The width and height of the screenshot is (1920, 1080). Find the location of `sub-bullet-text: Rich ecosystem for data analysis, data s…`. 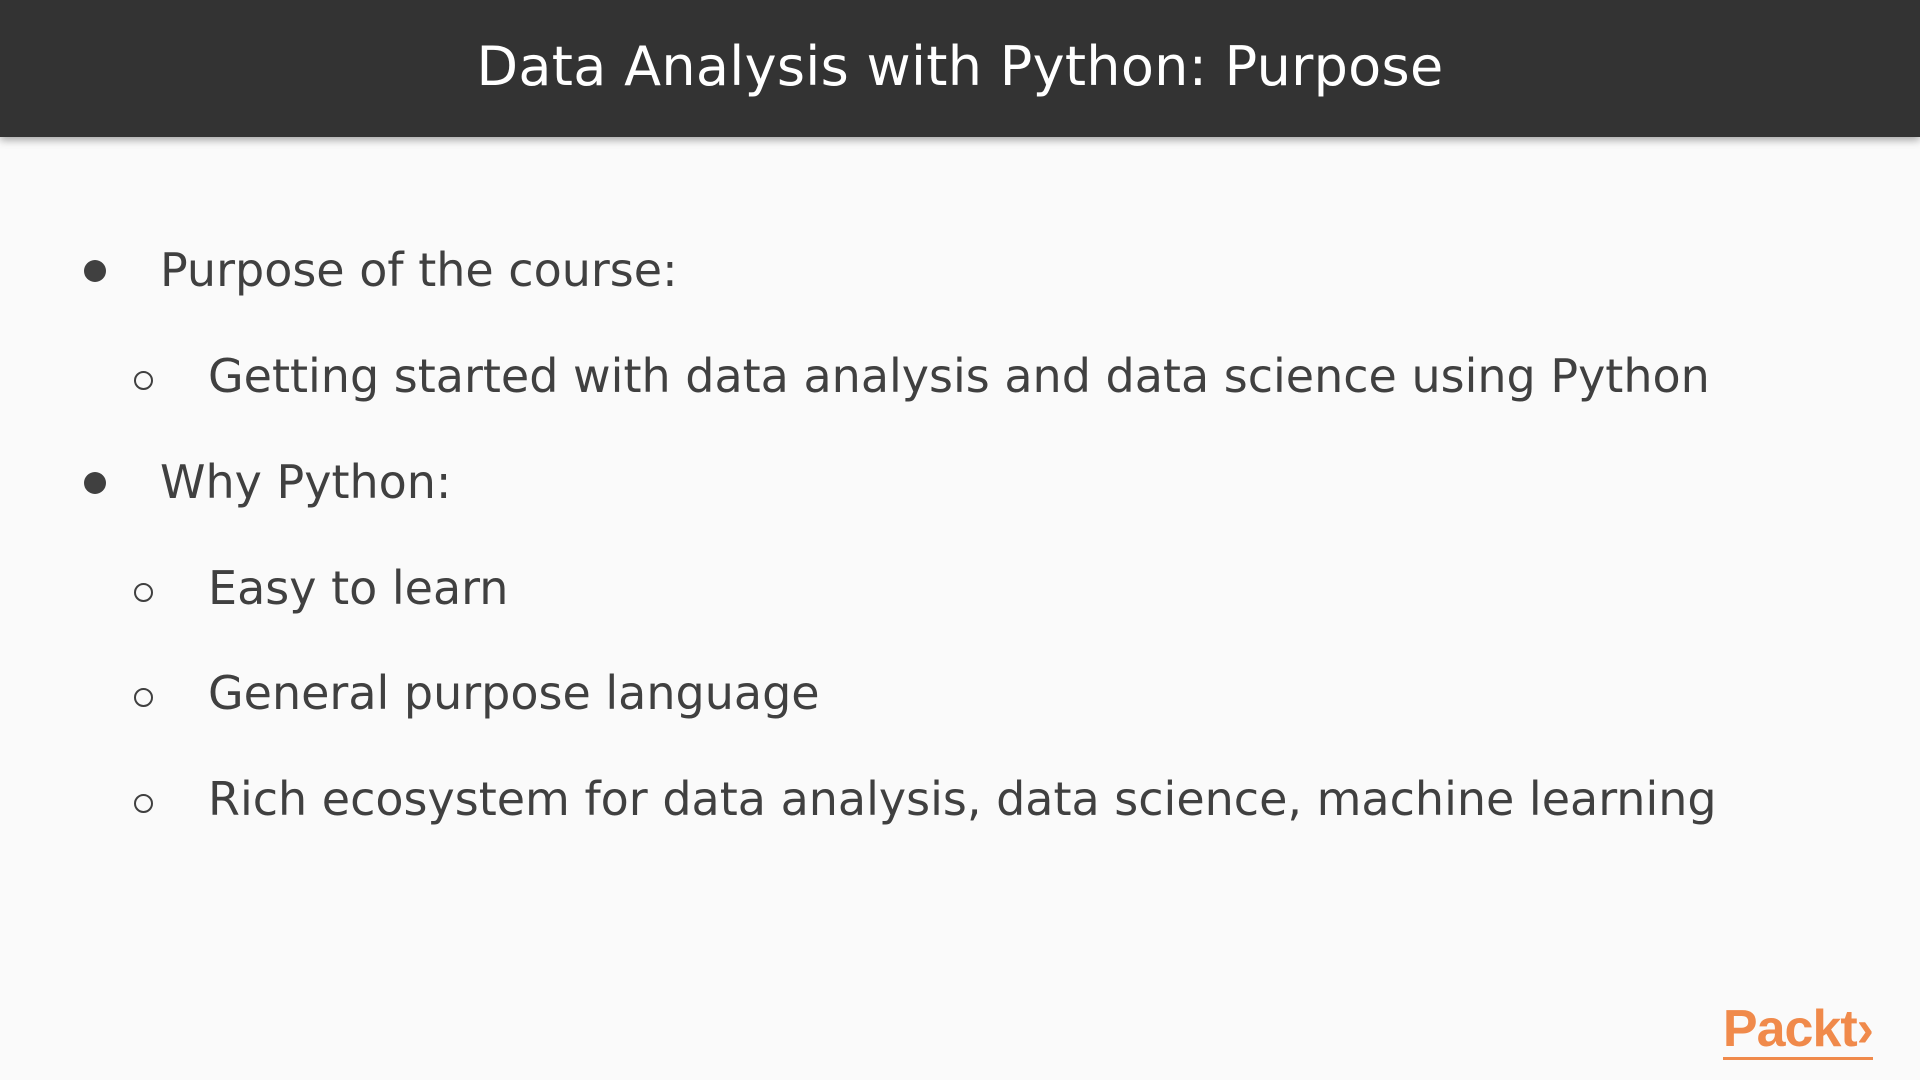

sub-bullet-text: Rich ecosystem for data analysis, data s… is located at coordinates (962, 799).